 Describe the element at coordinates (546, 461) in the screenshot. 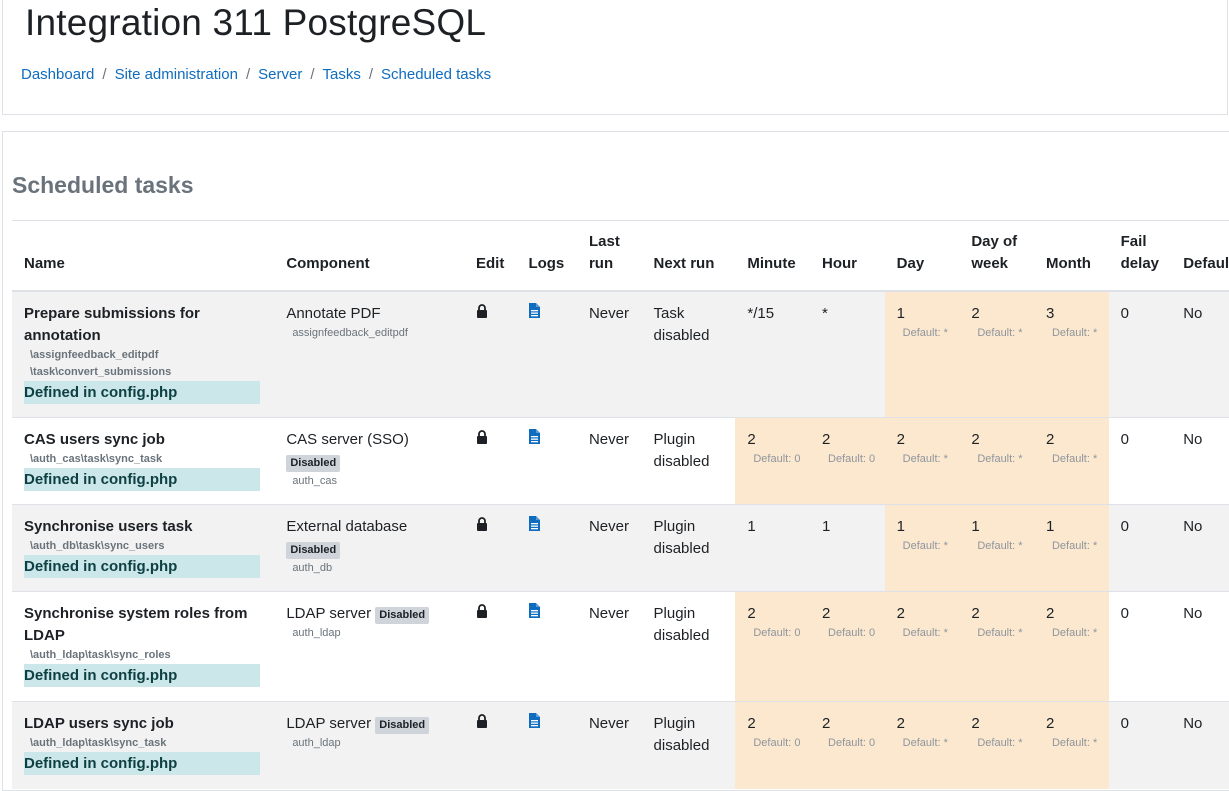

I see `logs-cell` at that location.